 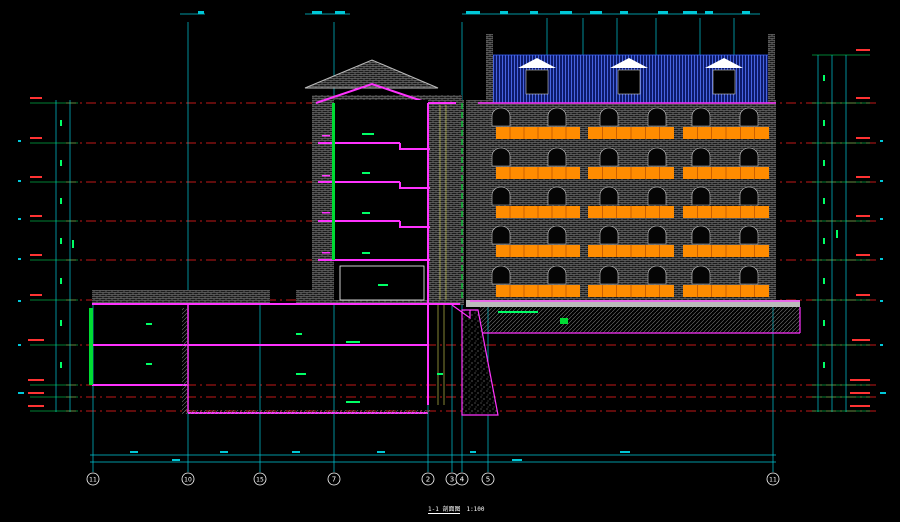 I want to click on axis-bubble-label: 5, so click(x=488, y=480).